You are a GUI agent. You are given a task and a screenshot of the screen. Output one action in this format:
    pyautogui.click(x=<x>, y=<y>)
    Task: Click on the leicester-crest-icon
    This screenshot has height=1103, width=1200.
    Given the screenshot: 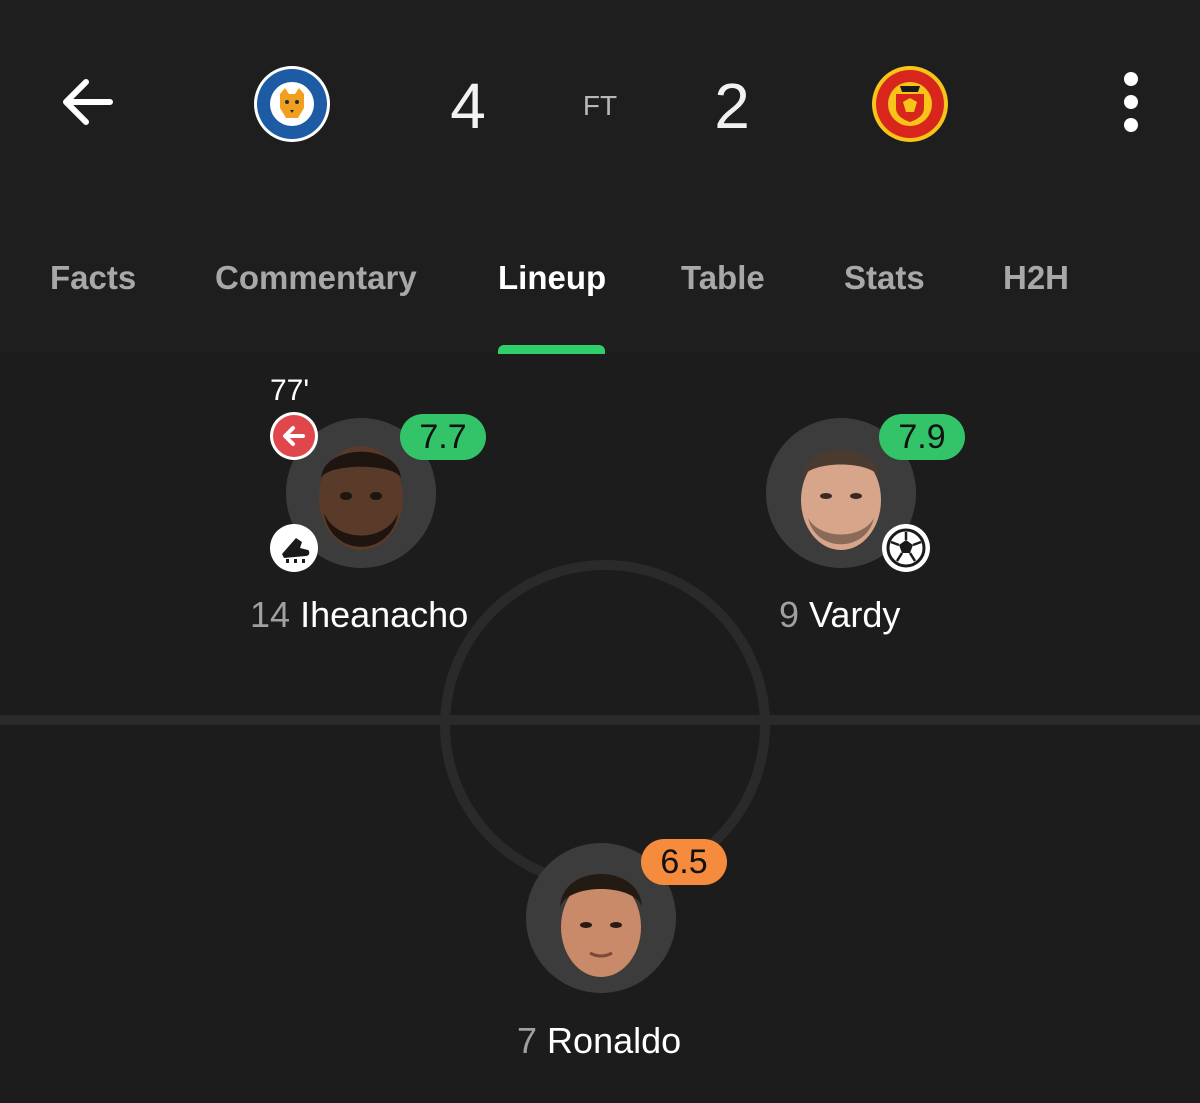 What is the action you would take?
    pyautogui.click(x=292, y=104)
    